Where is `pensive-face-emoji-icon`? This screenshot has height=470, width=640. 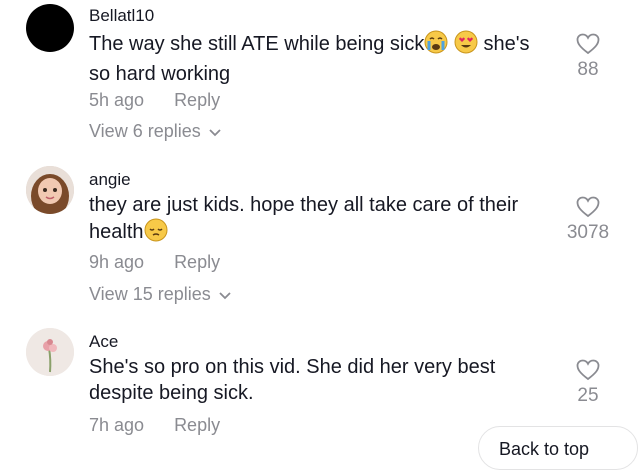 pensive-face-emoji-icon is located at coordinates (156, 233).